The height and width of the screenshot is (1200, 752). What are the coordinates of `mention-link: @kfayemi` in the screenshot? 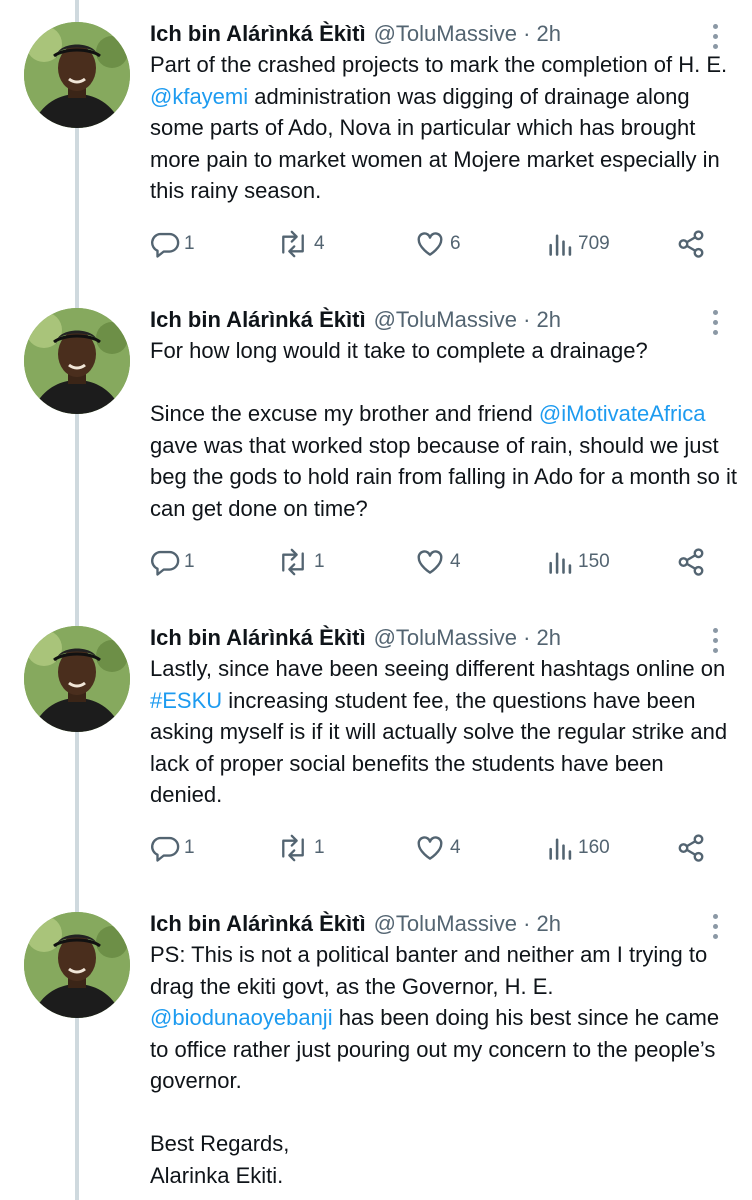 It's located at (199, 96).